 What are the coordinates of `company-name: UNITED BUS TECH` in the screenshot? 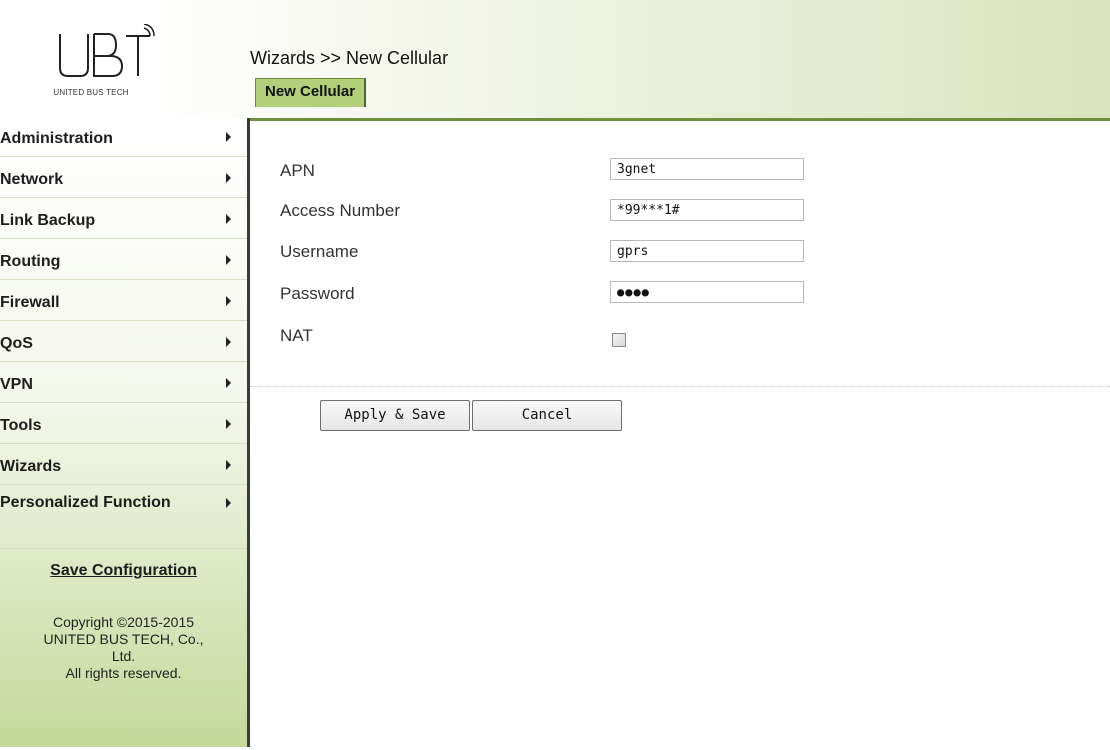 It's located at (91, 92).